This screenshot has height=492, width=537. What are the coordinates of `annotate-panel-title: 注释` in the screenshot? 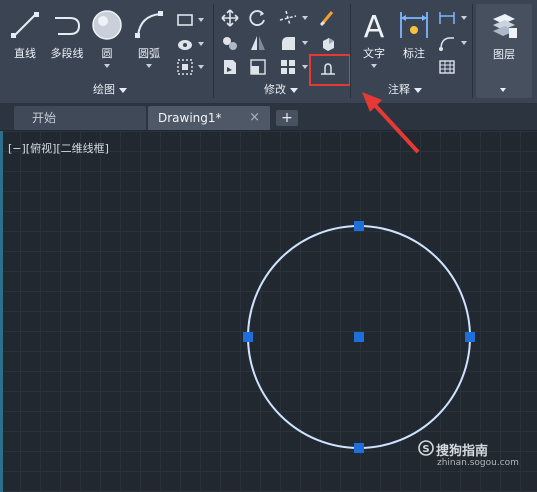 It's located at (405, 90).